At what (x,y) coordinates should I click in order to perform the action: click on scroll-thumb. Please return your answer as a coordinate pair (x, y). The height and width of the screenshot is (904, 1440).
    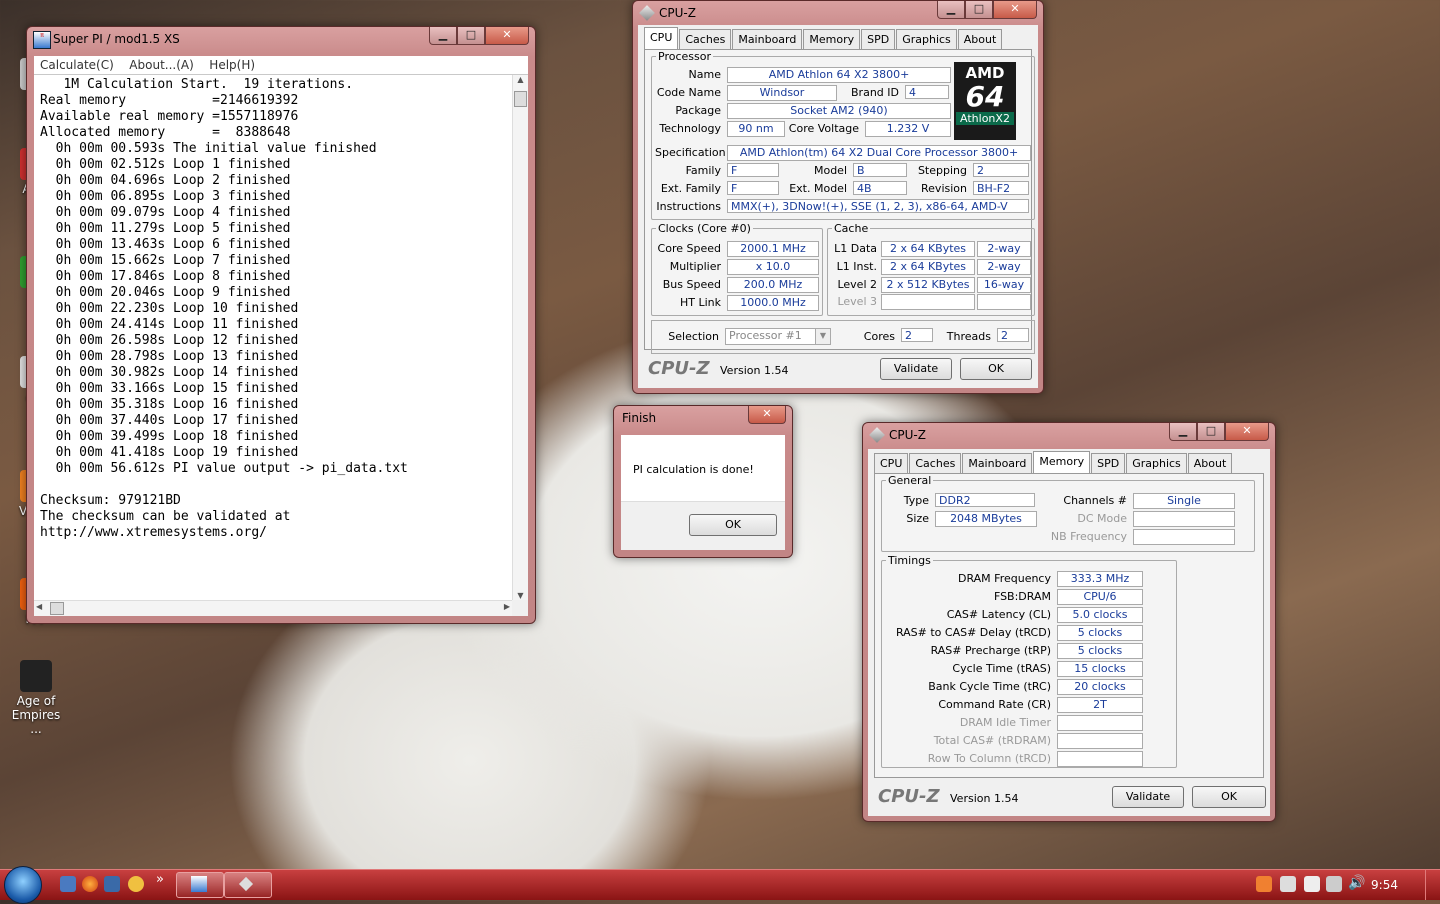
    Looking at the image, I should click on (520, 99).